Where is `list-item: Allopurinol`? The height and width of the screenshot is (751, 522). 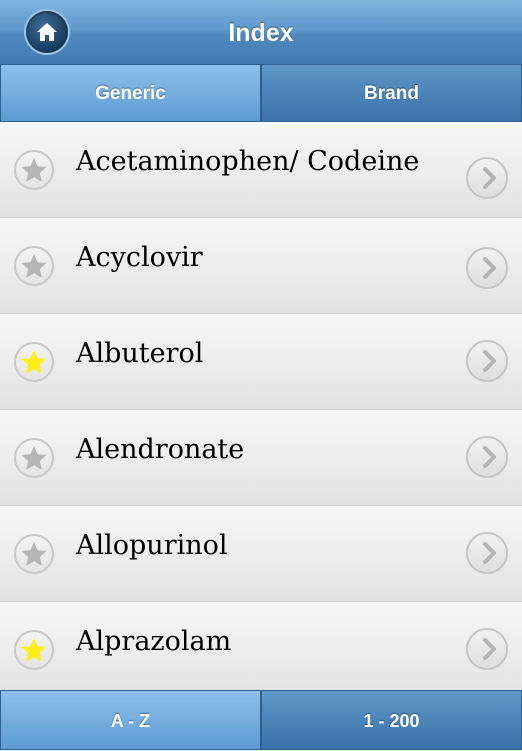
list-item: Allopurinol is located at coordinates (261, 554).